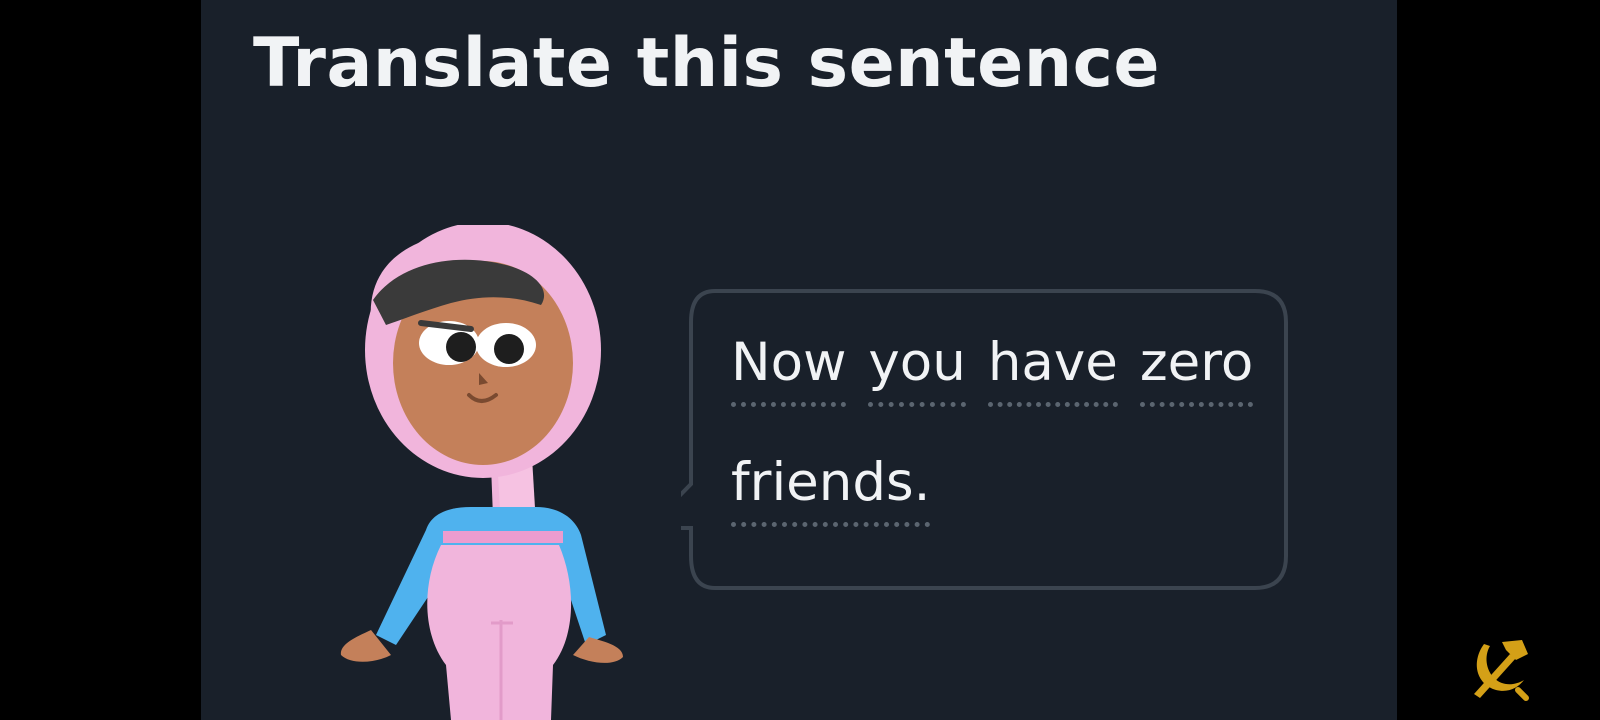 This screenshot has height=720, width=1600. I want to click on hint-word: have, so click(1052, 367).